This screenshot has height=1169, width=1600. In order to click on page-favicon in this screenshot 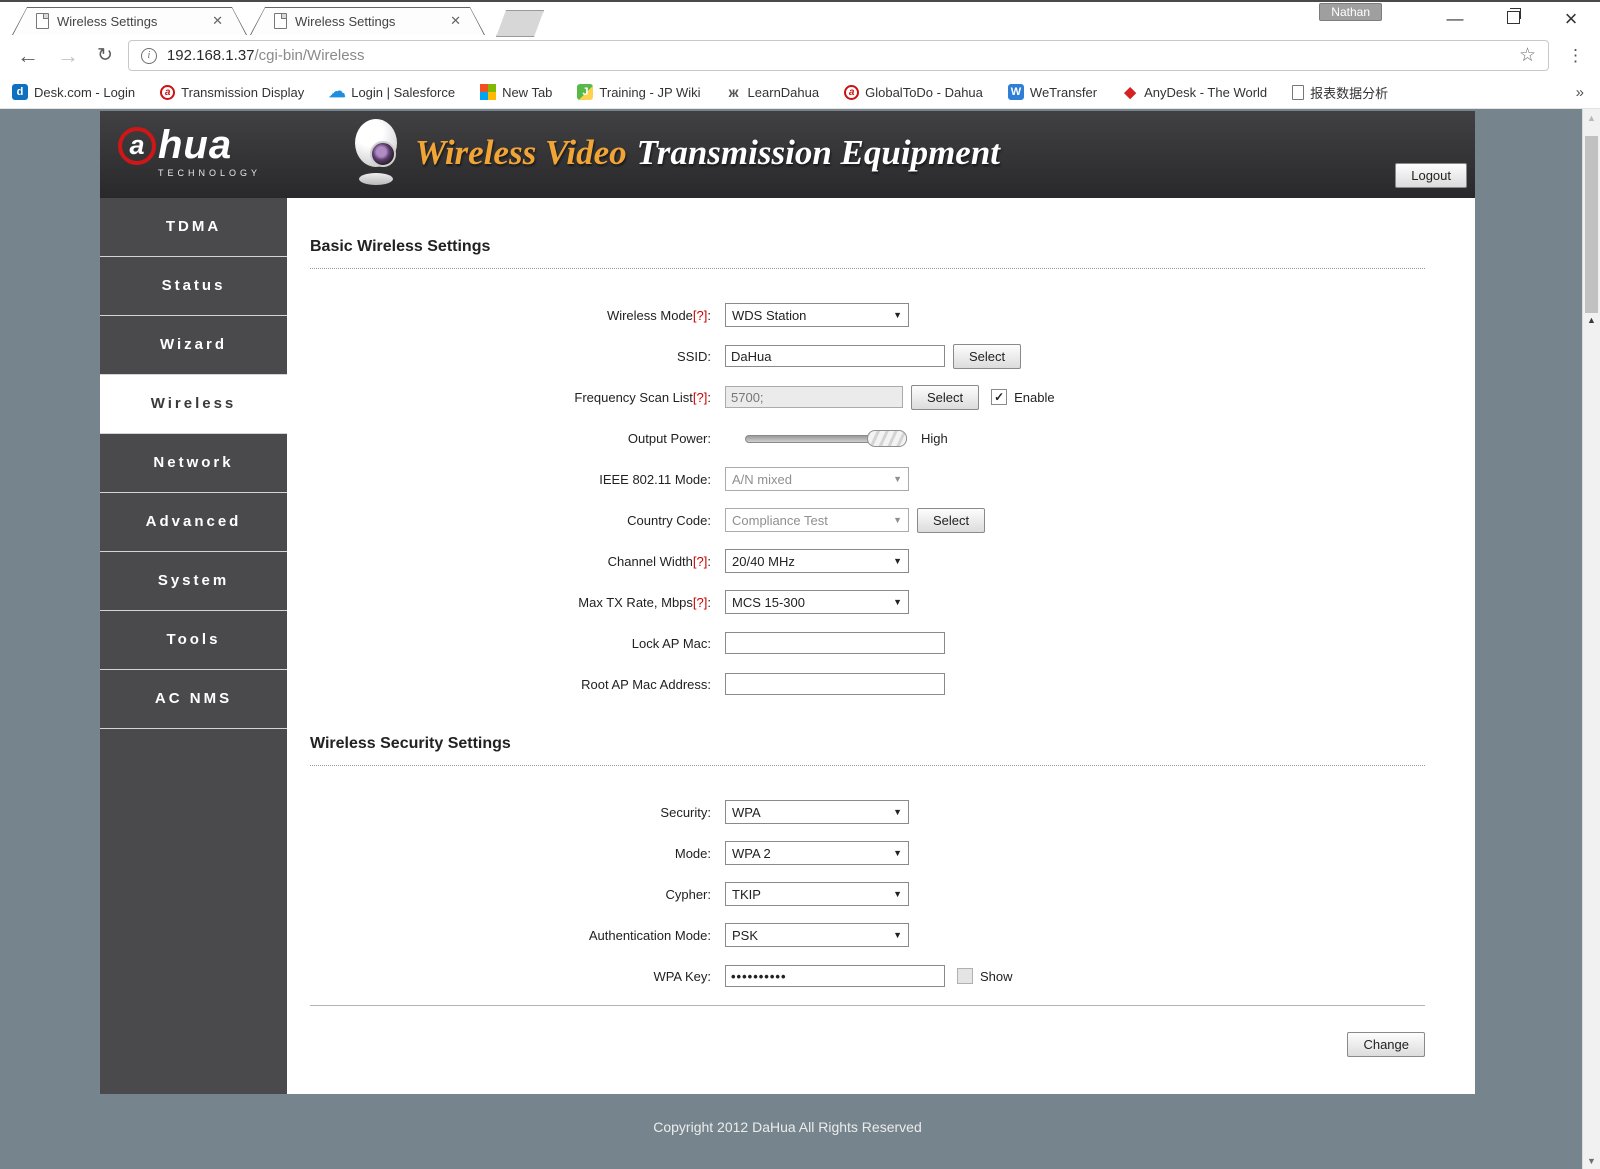, I will do `click(280, 21)`.